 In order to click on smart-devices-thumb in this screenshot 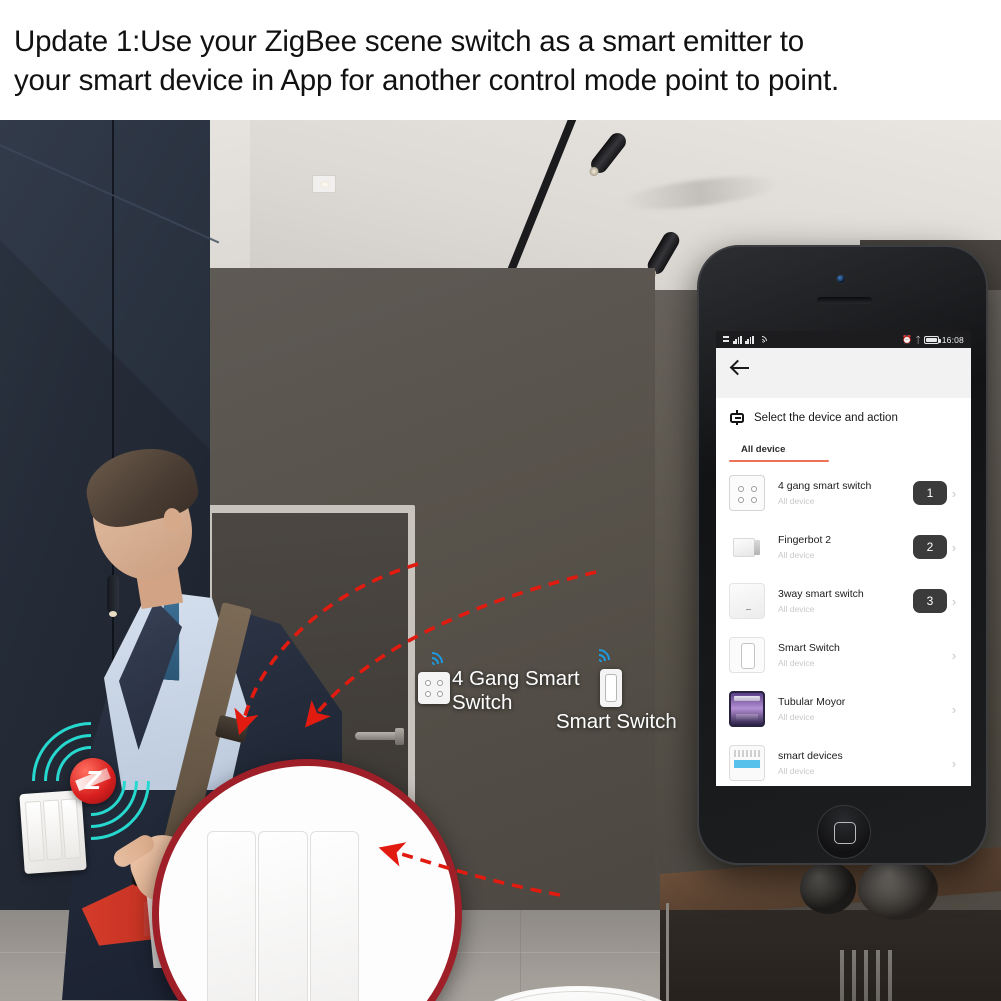, I will do `click(747, 763)`.